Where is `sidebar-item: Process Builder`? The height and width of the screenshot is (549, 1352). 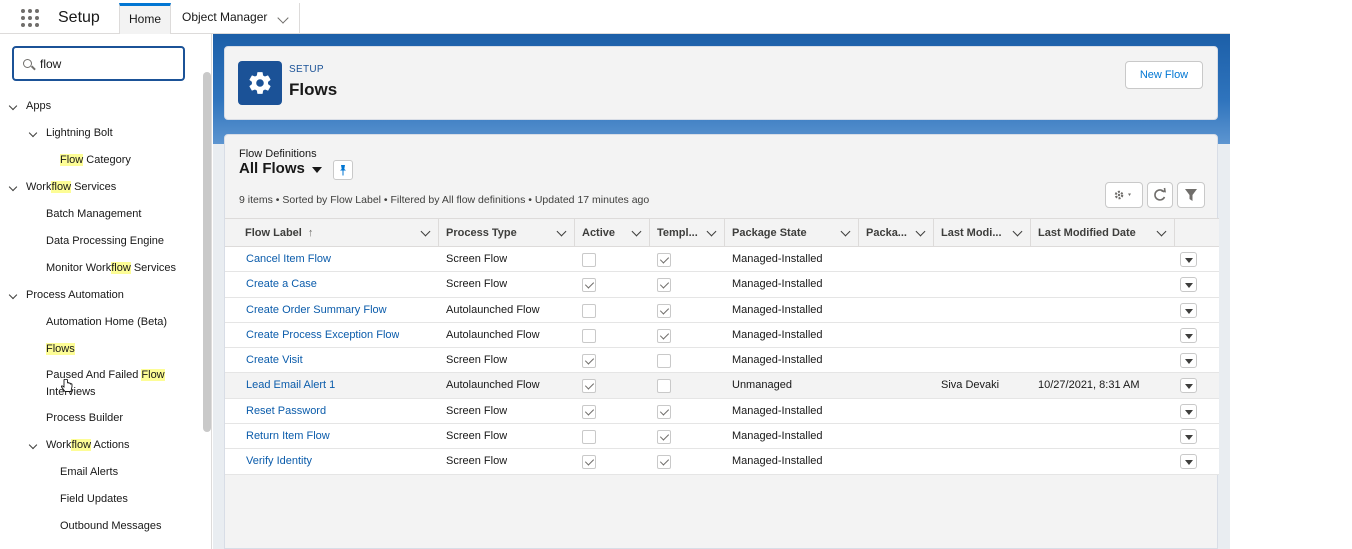
sidebar-item: Process Builder is located at coordinates (84, 418).